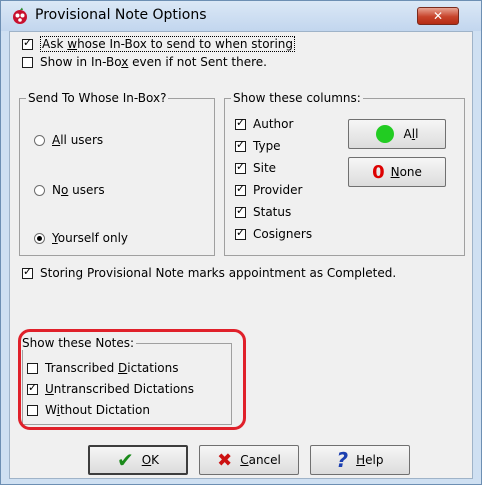  Describe the element at coordinates (258, 145) in the screenshot. I see `column-type-checkbox: ✓ Type` at that location.